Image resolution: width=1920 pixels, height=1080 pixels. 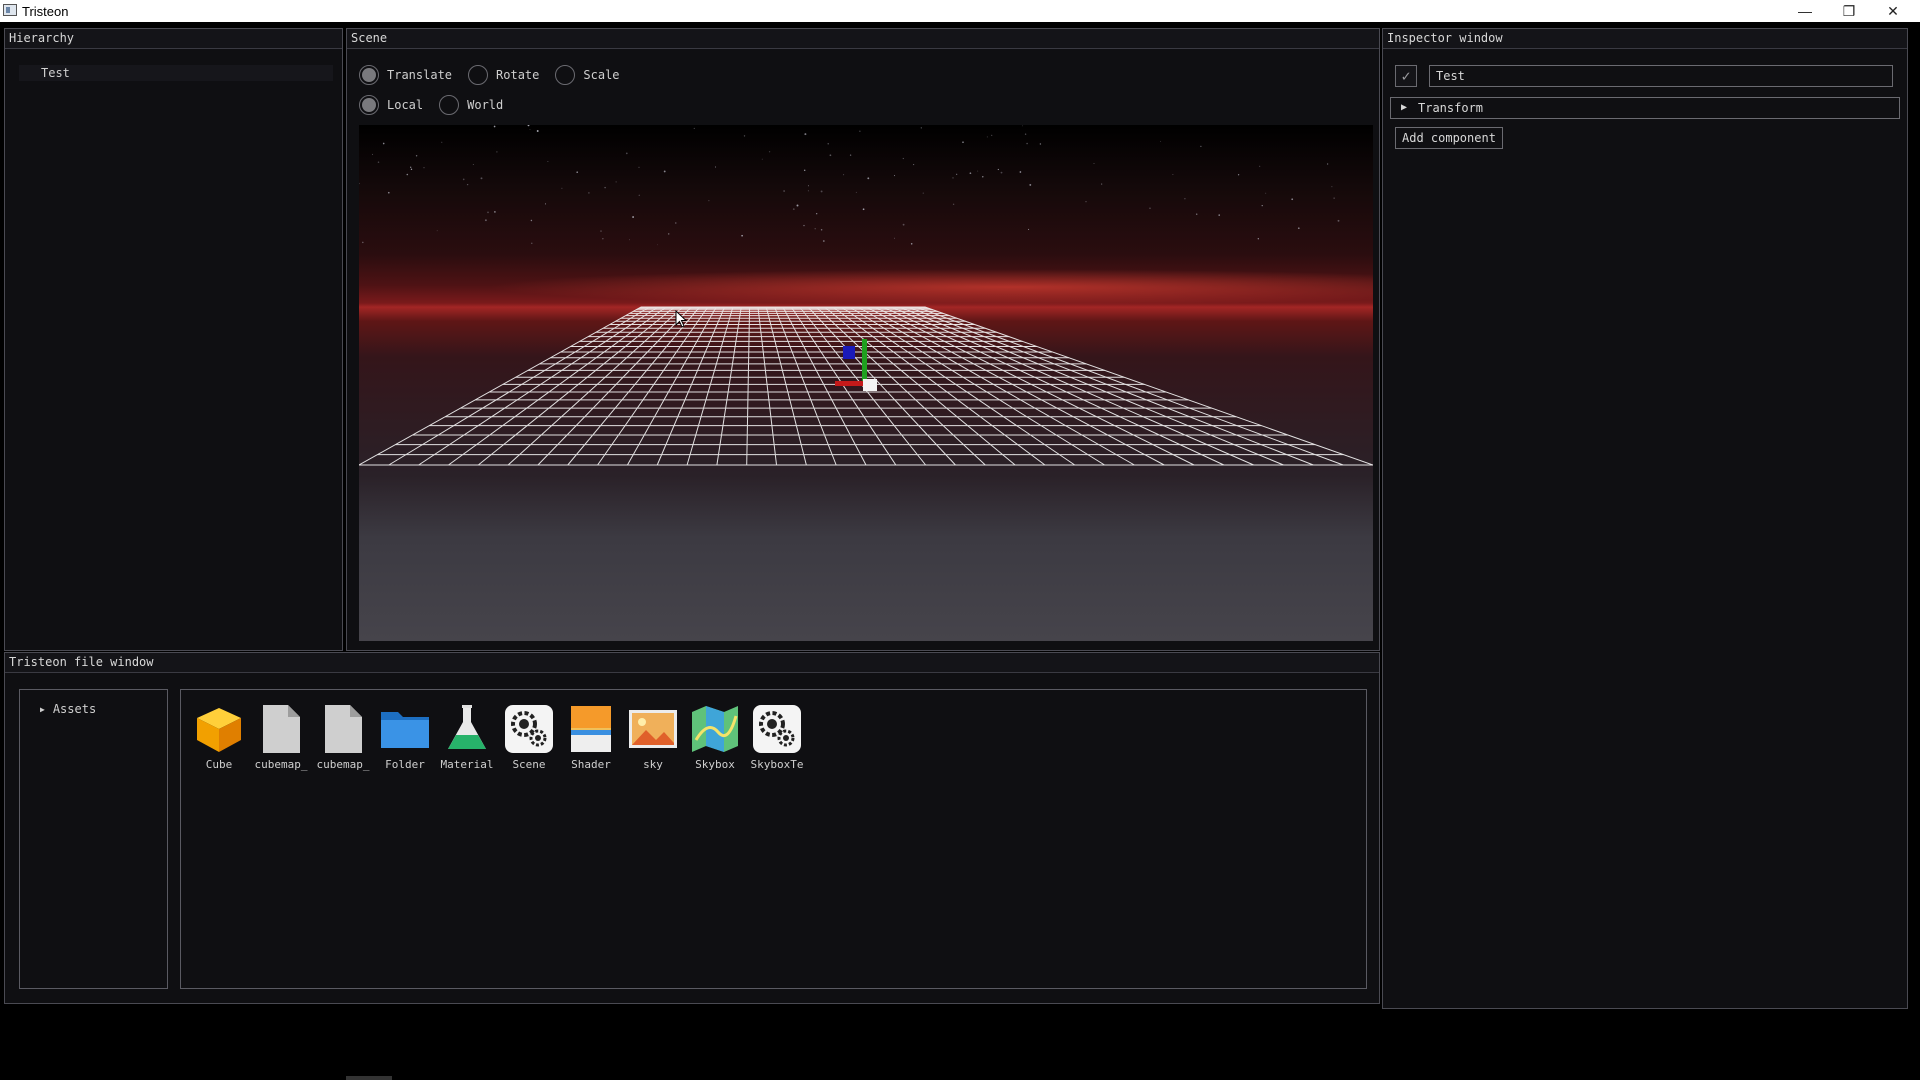 What do you see at coordinates (931, 287) in the screenshot?
I see `horizon-glow` at bounding box center [931, 287].